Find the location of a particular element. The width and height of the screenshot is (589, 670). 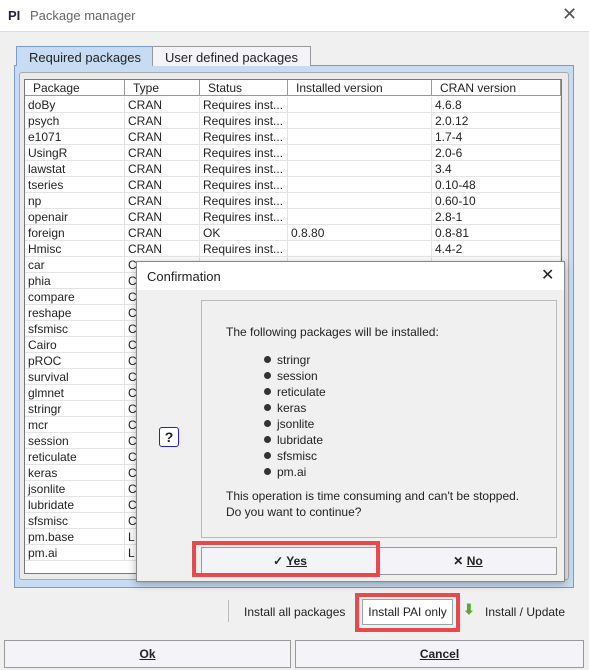

table-row: Hmisc CRAN Requires inst... 4.4-2 is located at coordinates (293, 249).